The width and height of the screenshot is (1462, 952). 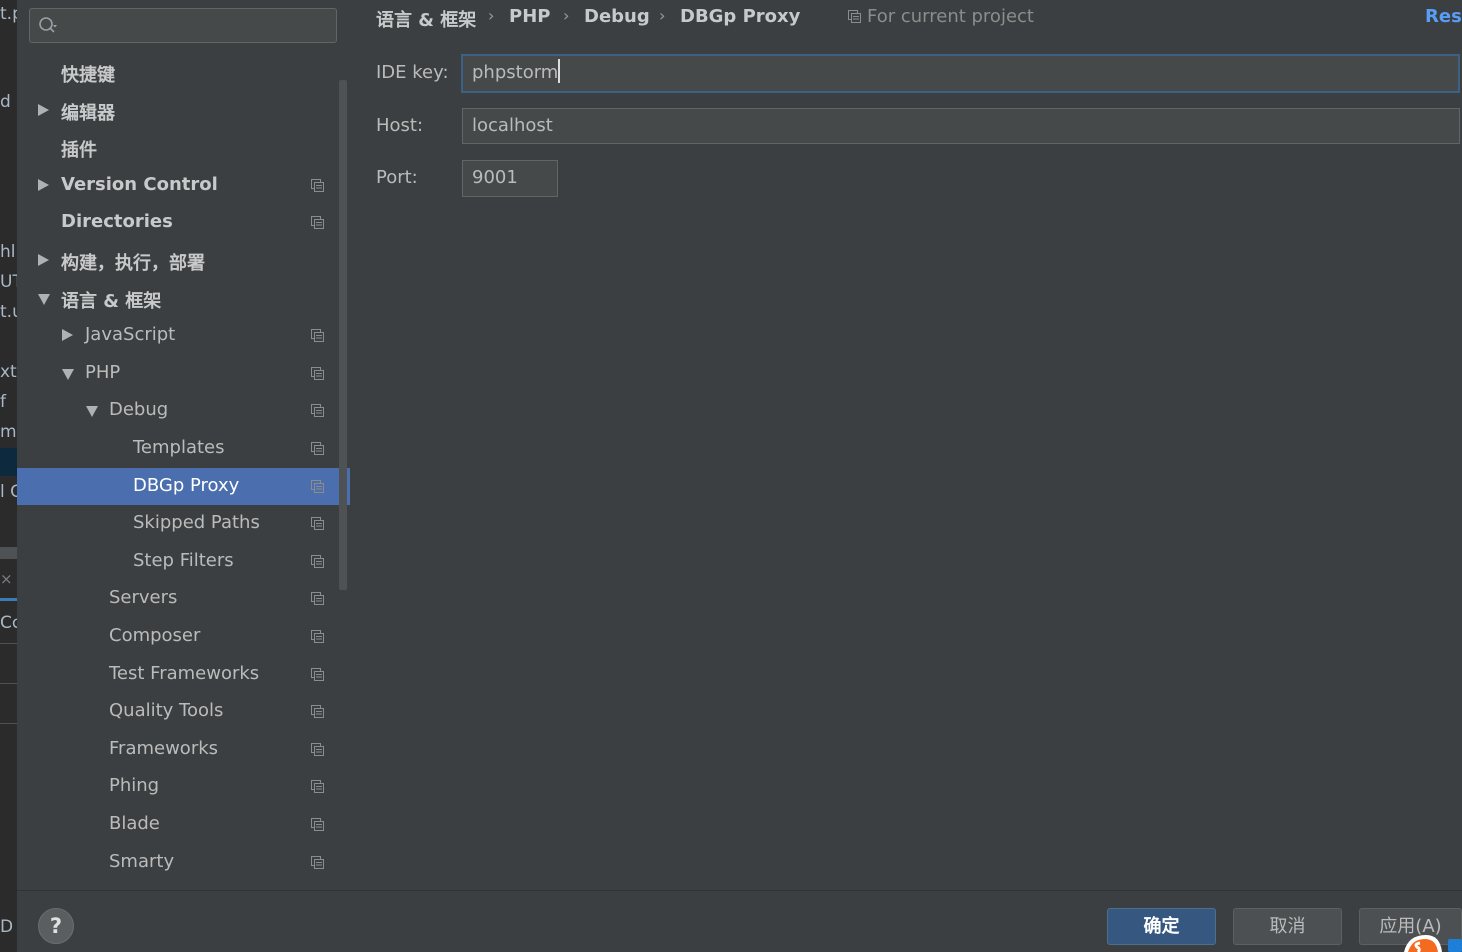 I want to click on tree-item: 构建，执行，部署, so click(x=183, y=260).